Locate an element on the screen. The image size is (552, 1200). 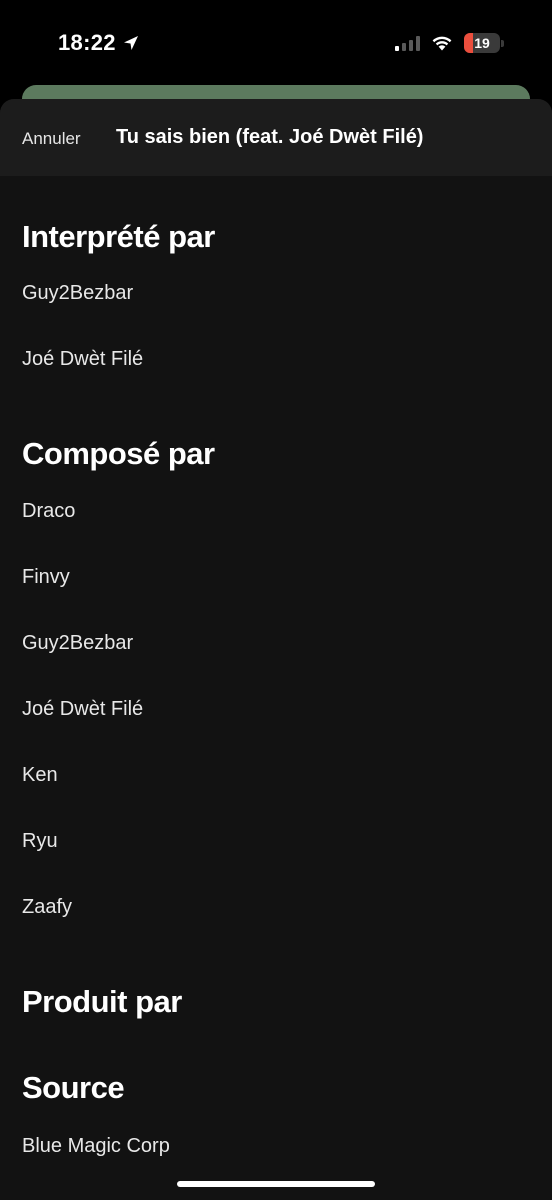
credit-item: Finvy is located at coordinates (46, 577).